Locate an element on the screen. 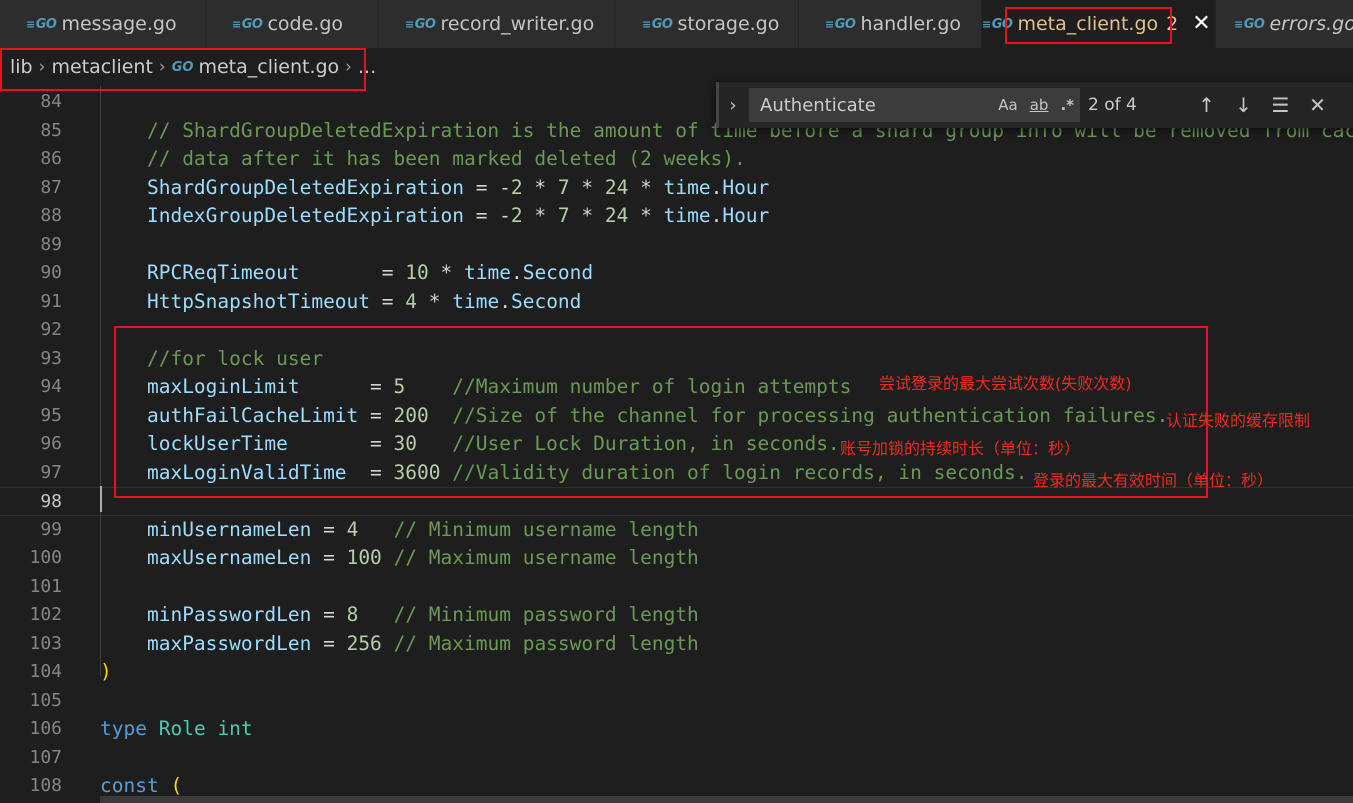 Image resolution: width=1353 pixels, height=803 pixels. code-line: 90 RPCReqTimeout = 10 * time.Second is located at coordinates (676, 273).